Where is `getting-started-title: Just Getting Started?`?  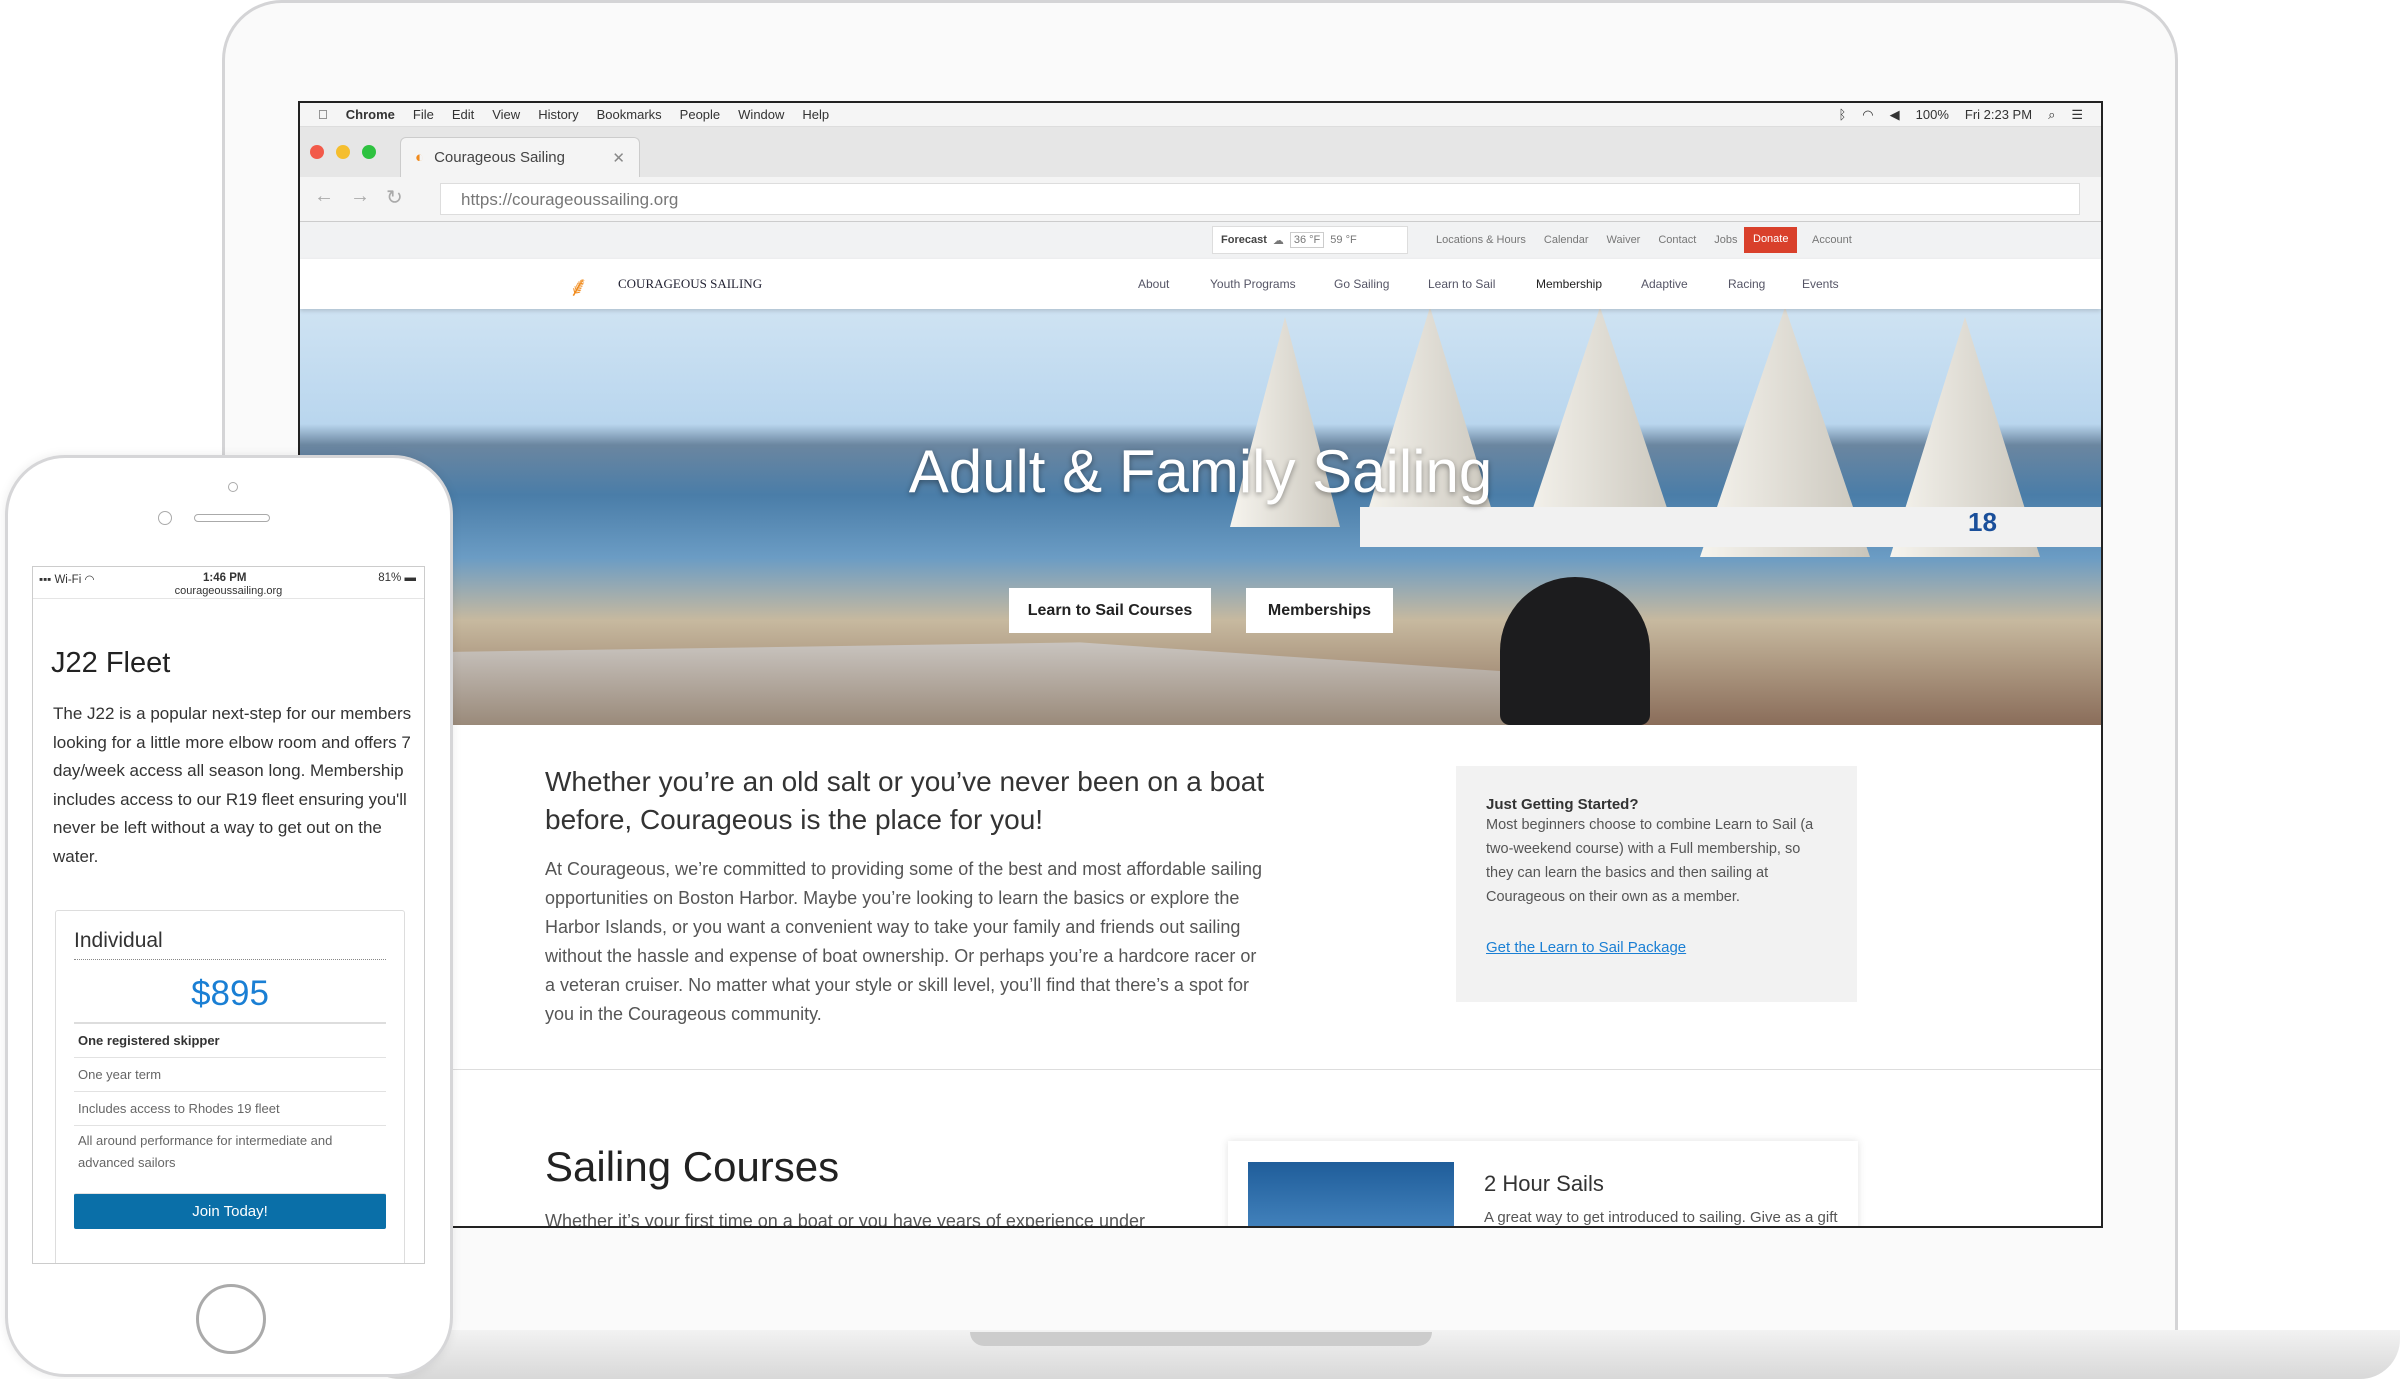
getting-started-title: Just Getting Started? is located at coordinates (1562, 804).